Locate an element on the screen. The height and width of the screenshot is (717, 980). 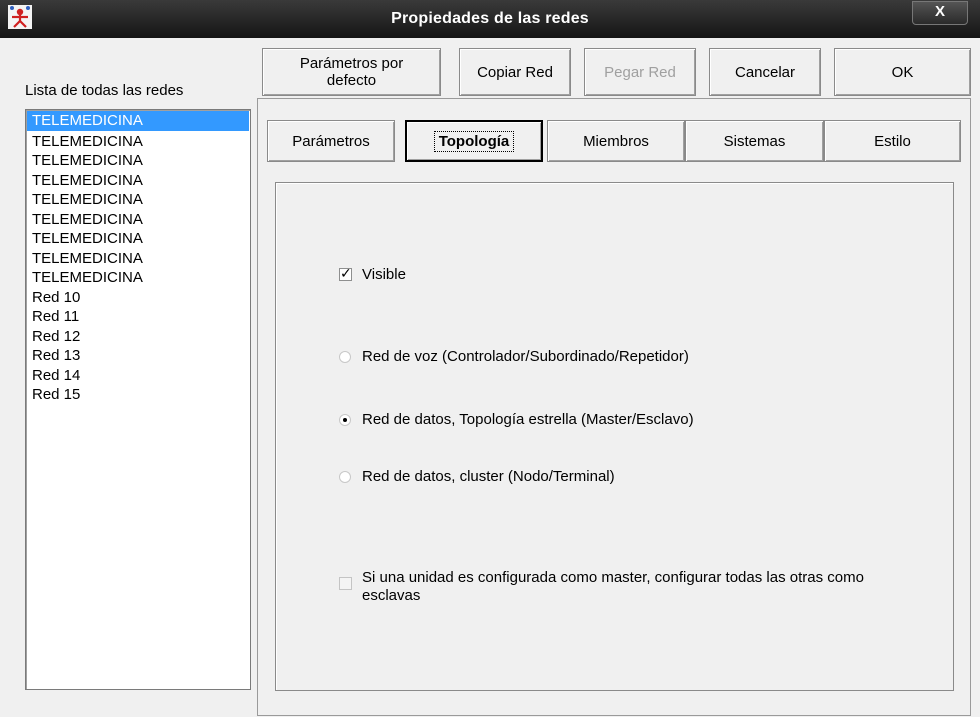
default-parameters-label: Parámetros por defecto is located at coordinates (351, 72).